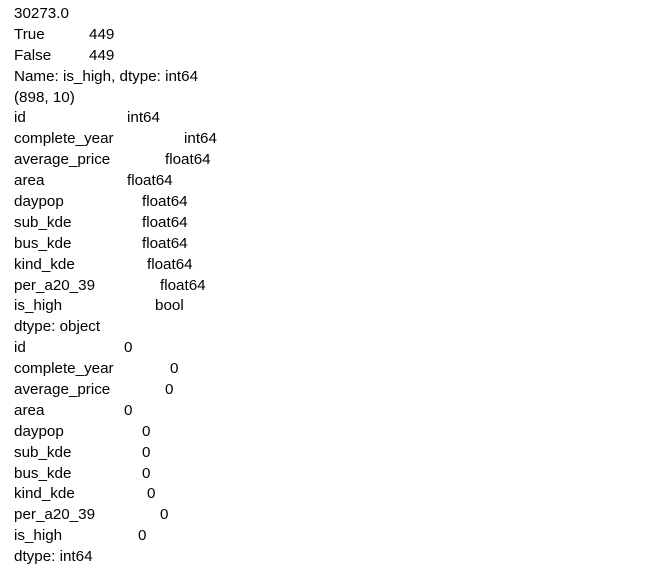  I want to click on output-line: dtype: object, so click(322, 327).